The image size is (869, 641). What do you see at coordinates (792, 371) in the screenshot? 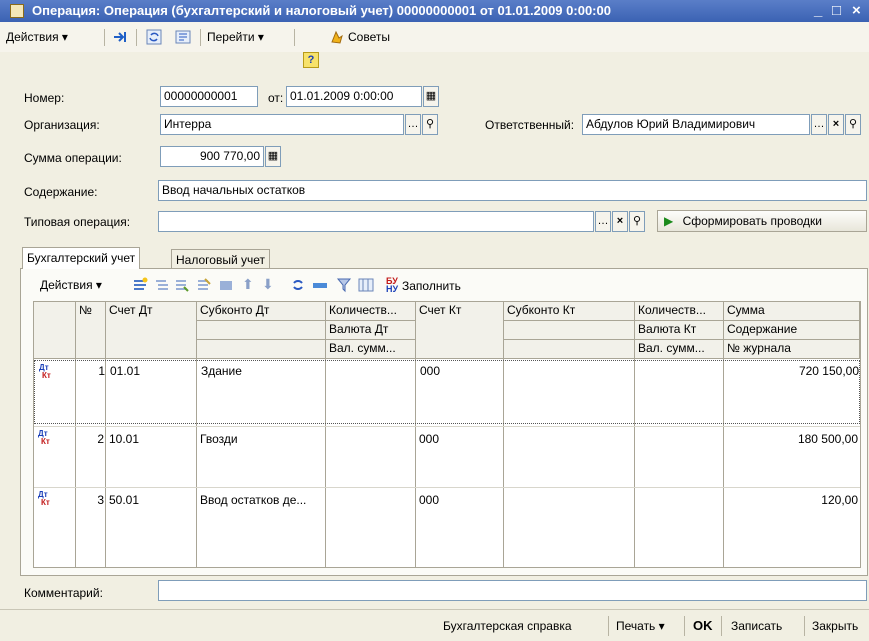
I see `sum-cell: 720 150,00` at bounding box center [792, 371].